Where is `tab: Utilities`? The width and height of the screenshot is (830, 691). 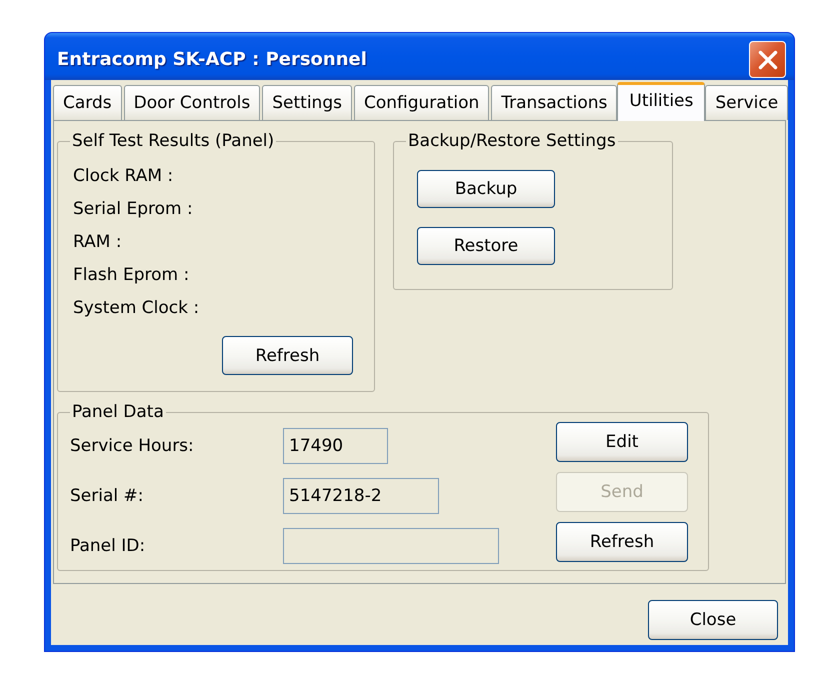 tab: Utilities is located at coordinates (661, 101).